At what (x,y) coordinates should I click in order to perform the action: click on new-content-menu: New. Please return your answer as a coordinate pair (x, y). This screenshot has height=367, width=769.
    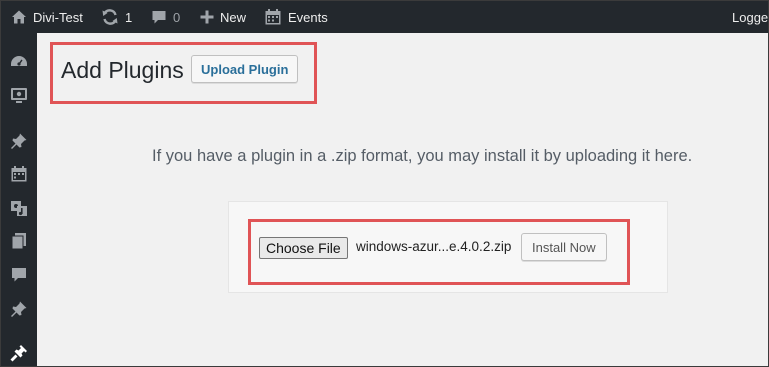
    Looking at the image, I should click on (223, 17).